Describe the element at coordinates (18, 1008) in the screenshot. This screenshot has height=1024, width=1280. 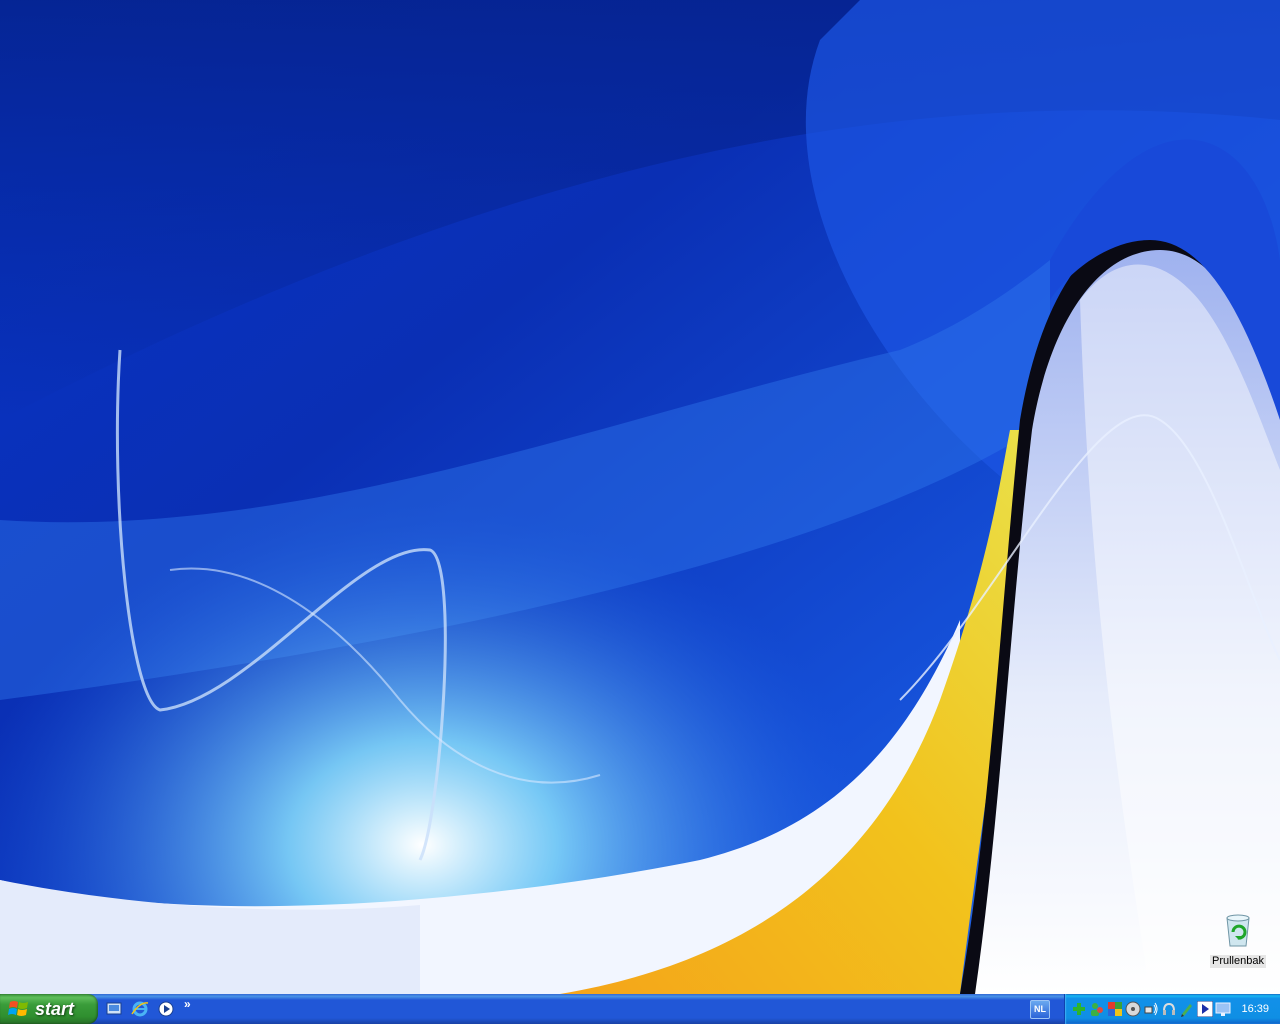
I see `windows-logo-icon` at that location.